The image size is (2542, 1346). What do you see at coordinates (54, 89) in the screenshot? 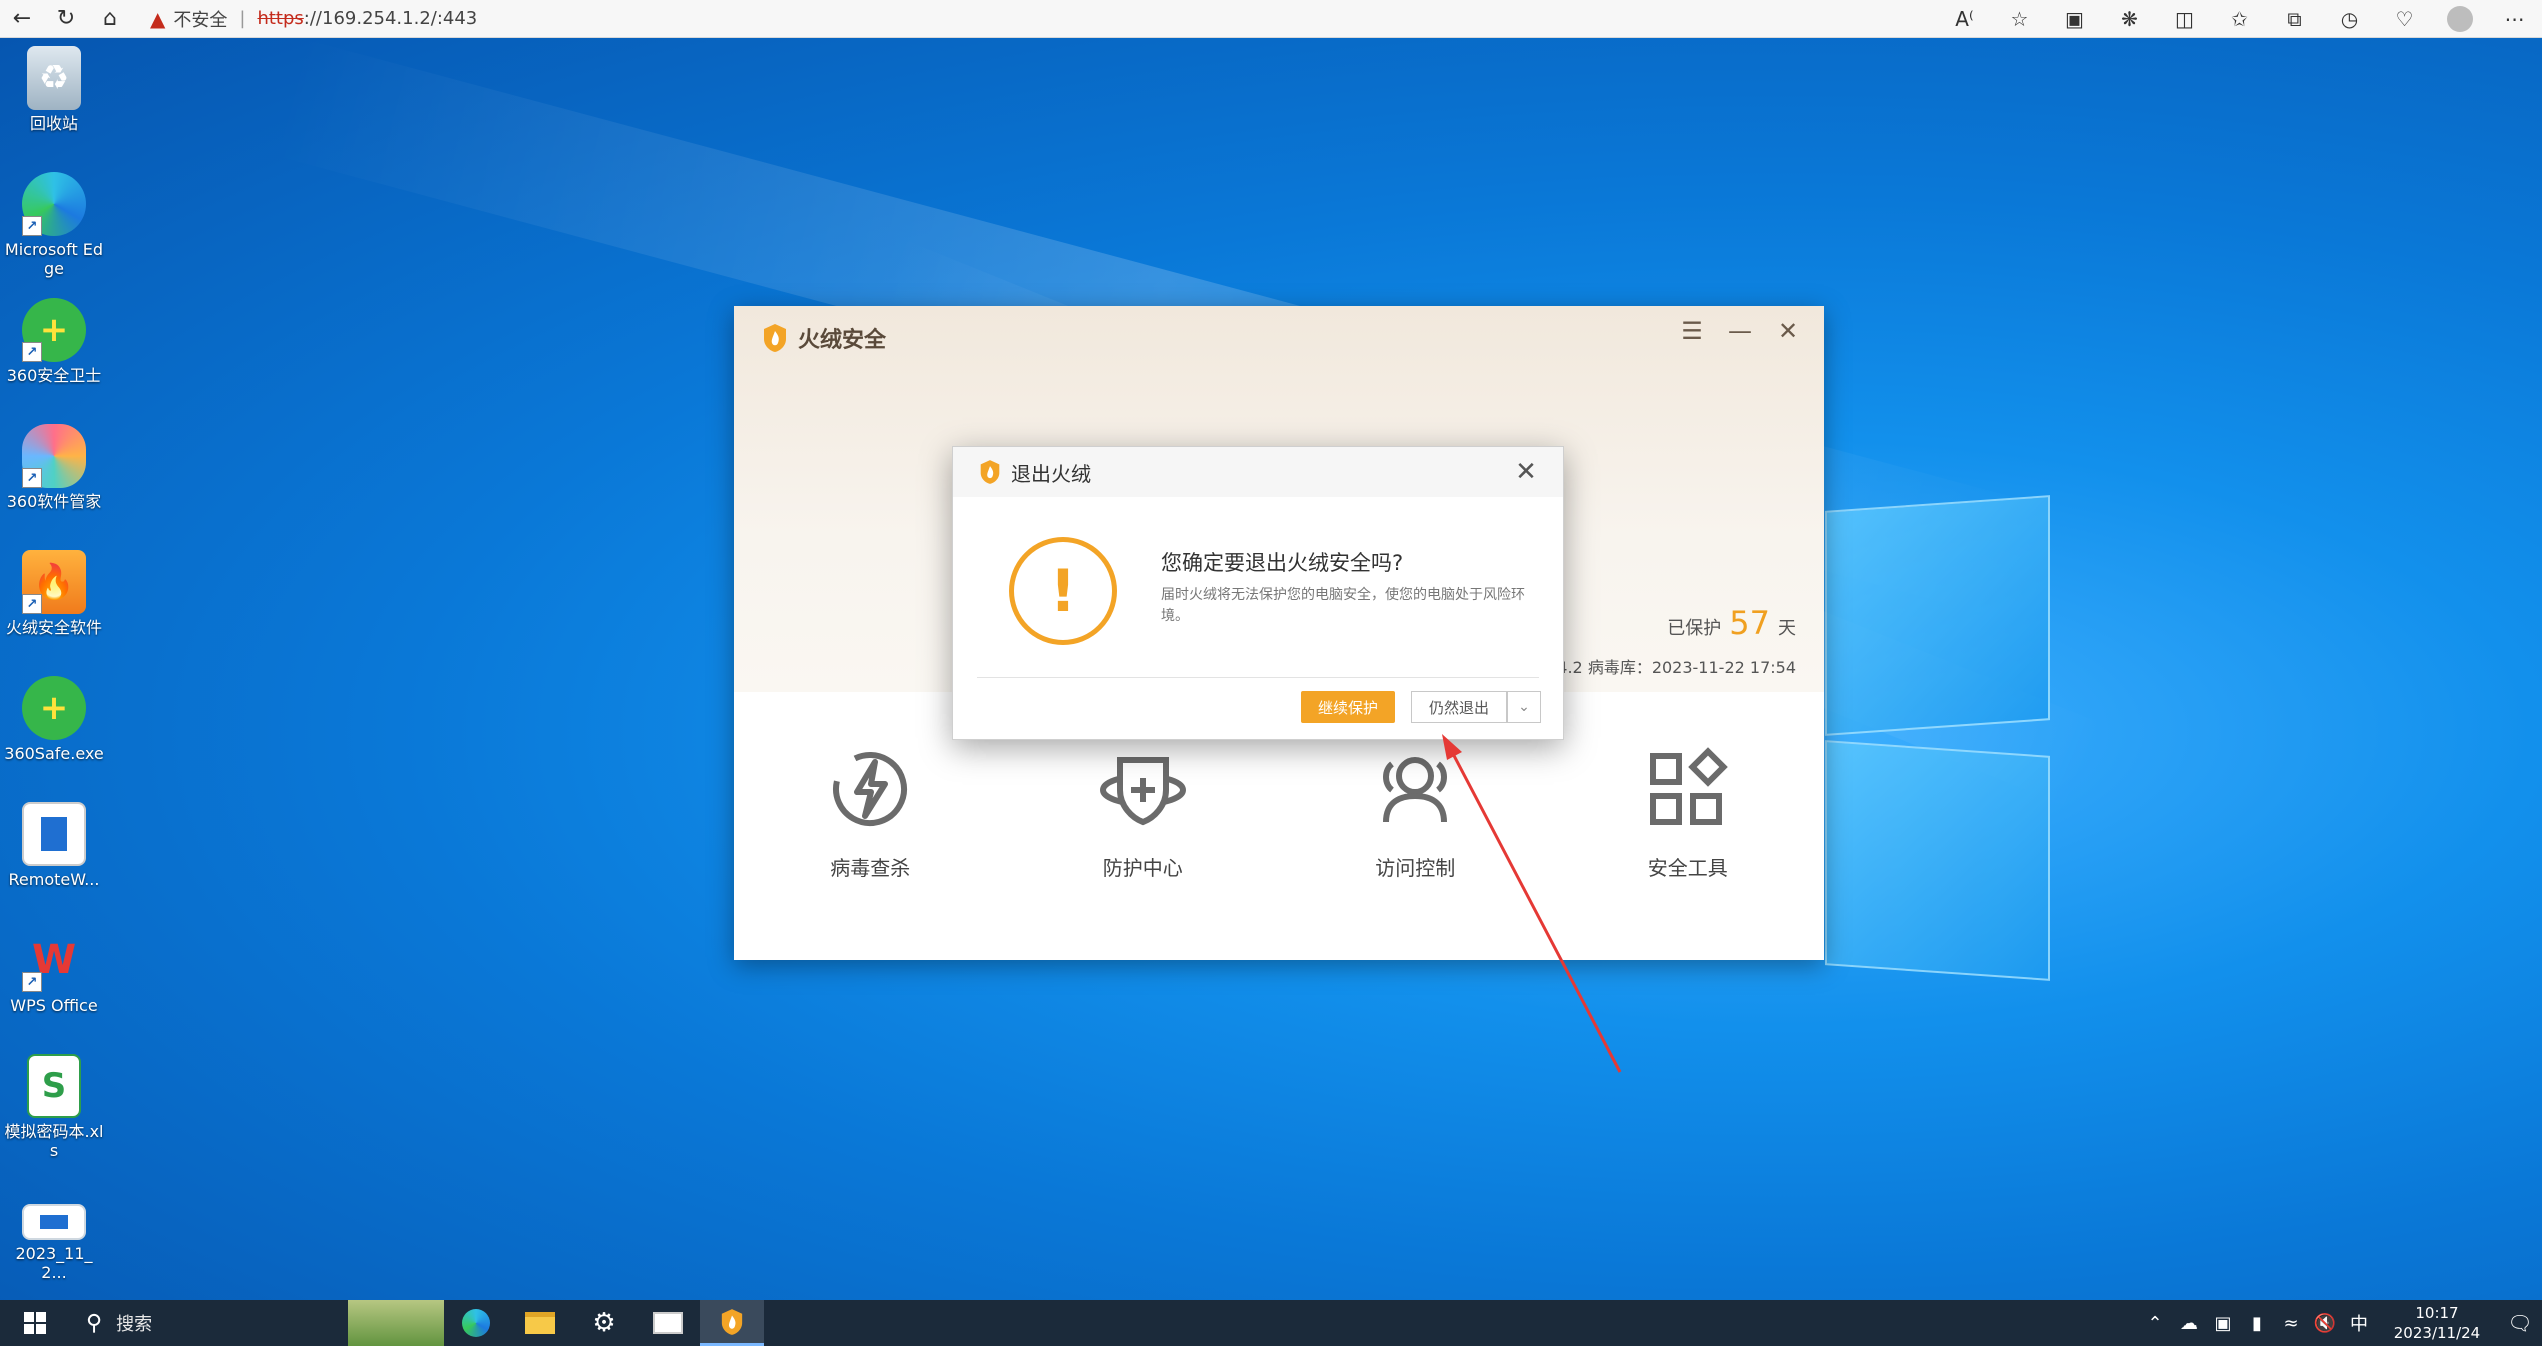
I see `recycle-bin: ♻ 回收站` at bounding box center [54, 89].